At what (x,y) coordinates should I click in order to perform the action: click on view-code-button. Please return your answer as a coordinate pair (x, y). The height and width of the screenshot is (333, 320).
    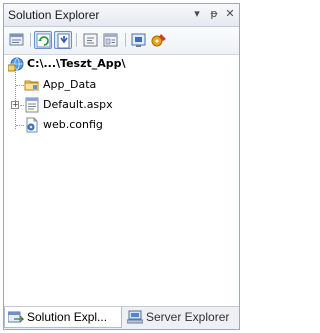
    Looking at the image, I should click on (91, 40).